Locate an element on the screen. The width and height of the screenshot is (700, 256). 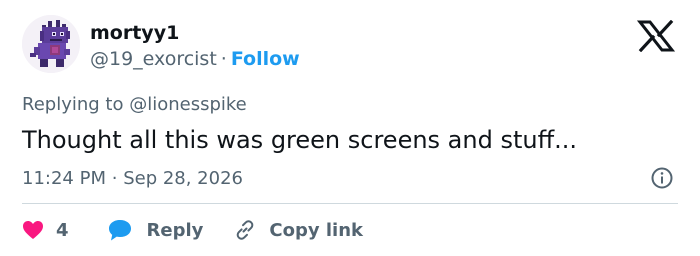
avatar is located at coordinates (51, 44).